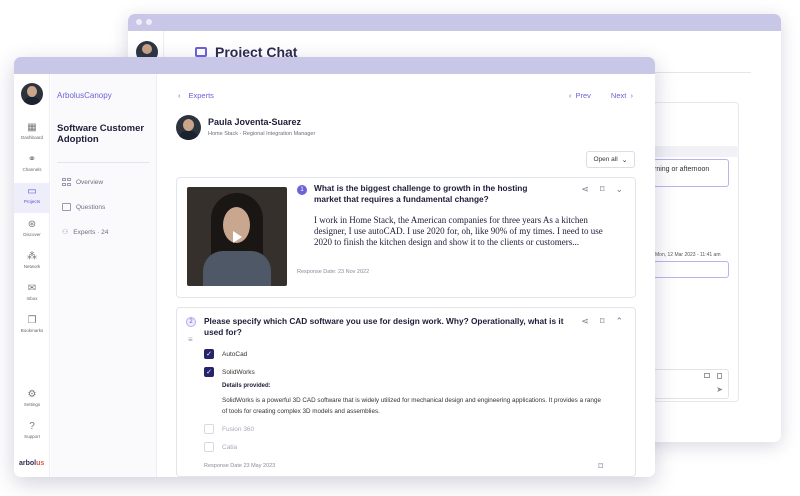  I want to click on window-controls, so click(144, 22).